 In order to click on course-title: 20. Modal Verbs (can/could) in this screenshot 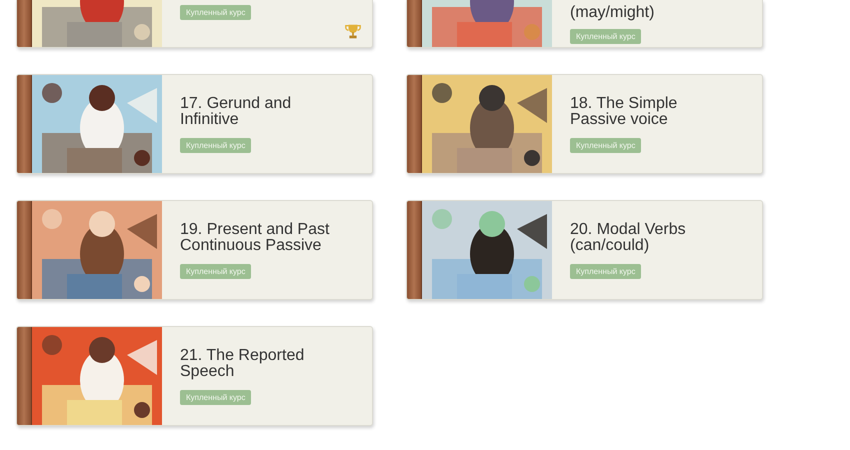, I will do `click(652, 238)`.